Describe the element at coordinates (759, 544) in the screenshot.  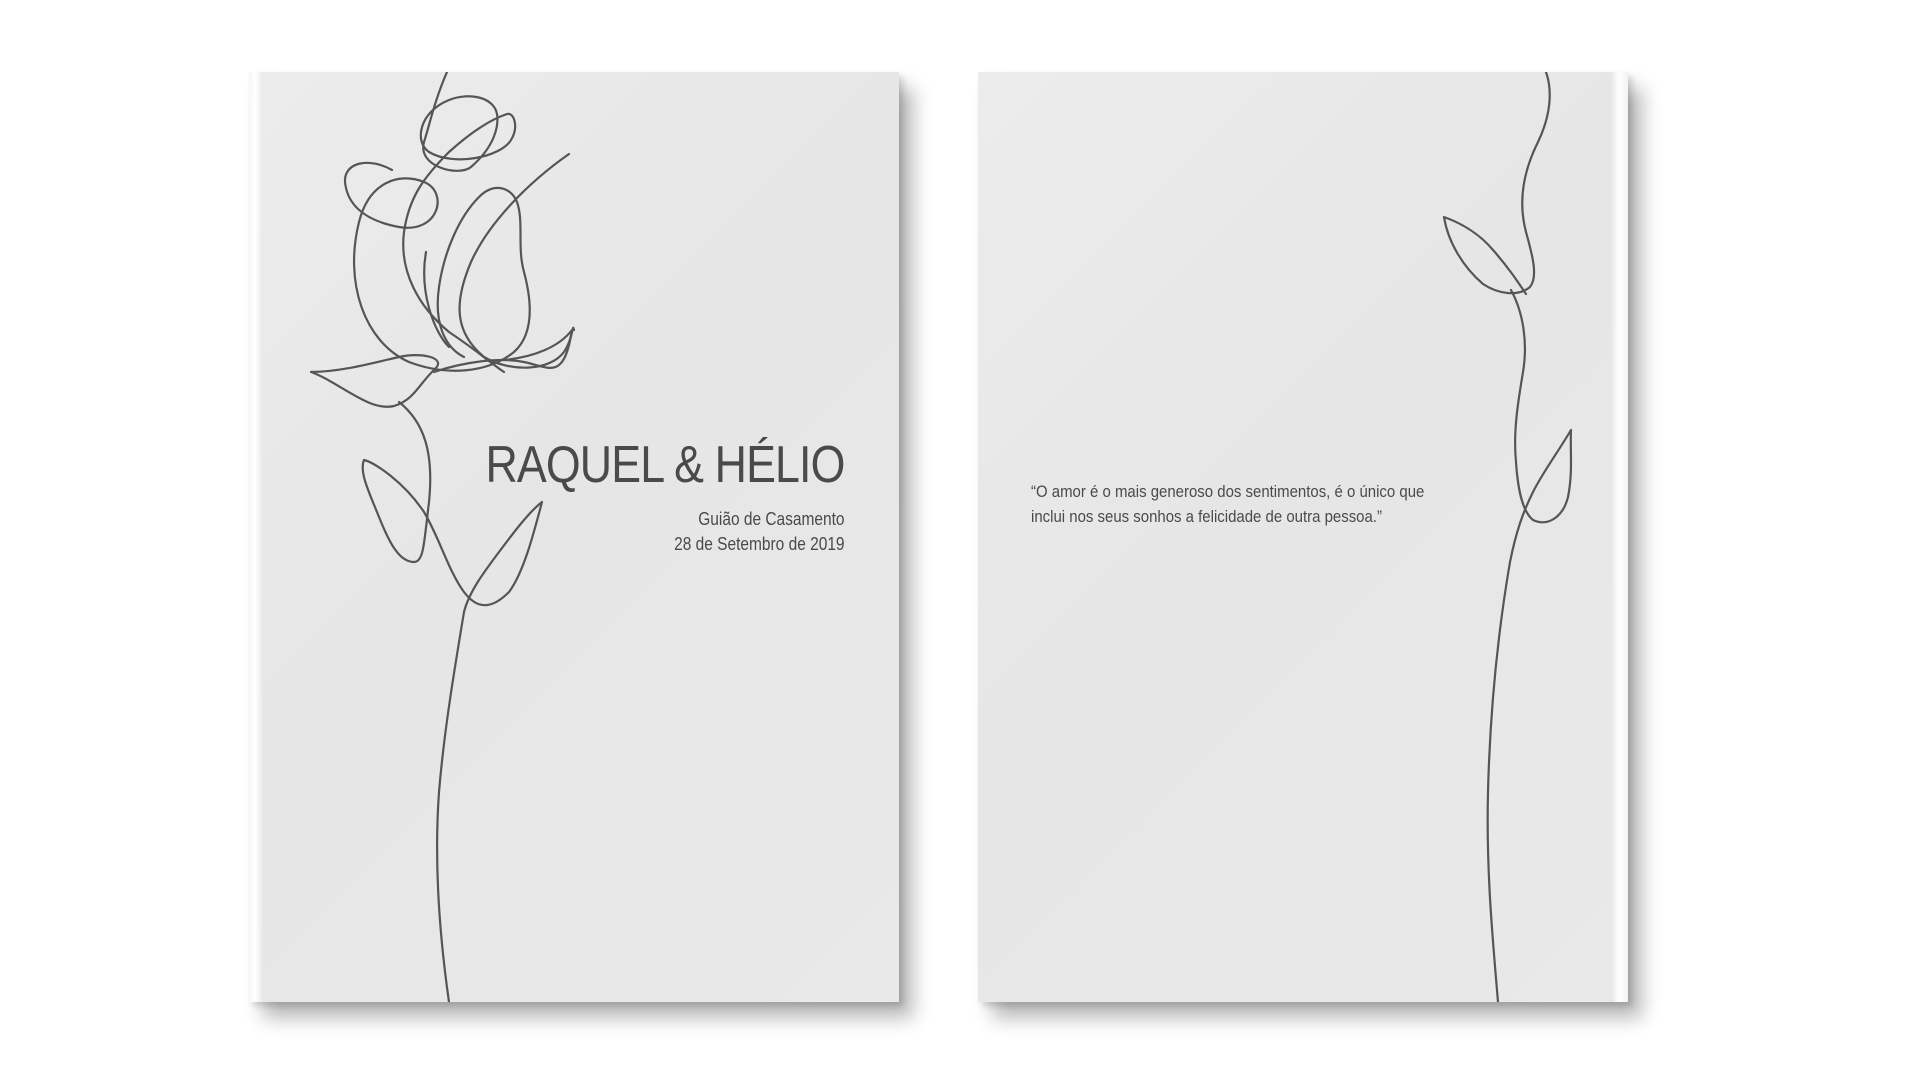
I see `cover-date: 28 de Setembro de 2019` at that location.